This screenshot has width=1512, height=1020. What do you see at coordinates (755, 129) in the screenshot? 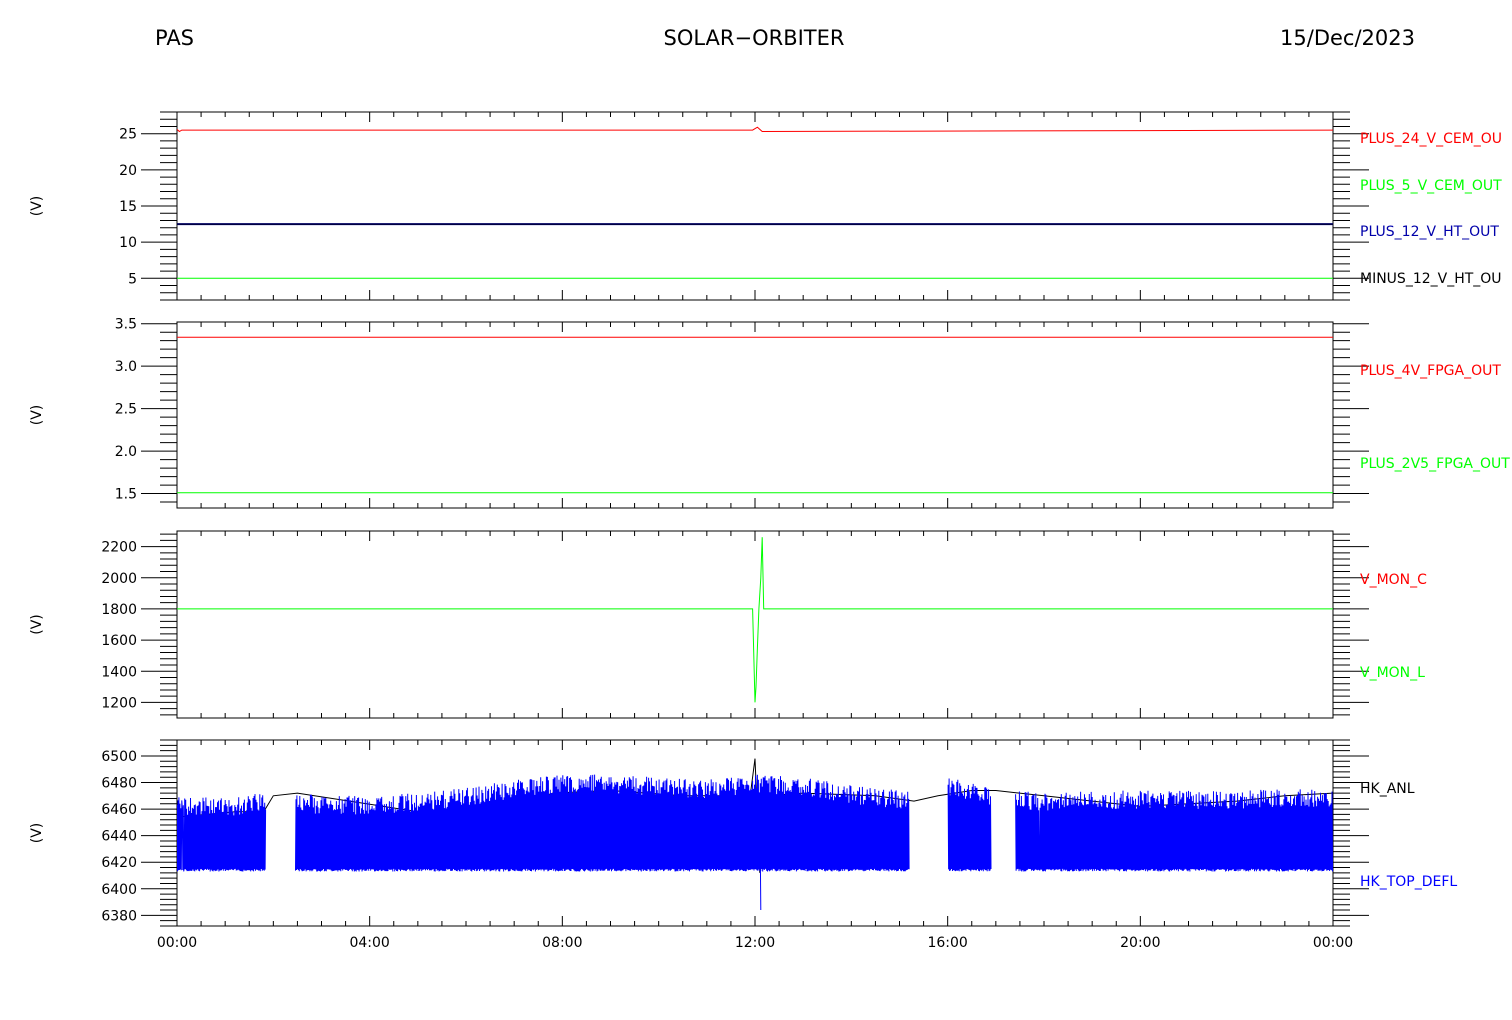
I see `series-line-plus-24-v-cem-out` at bounding box center [755, 129].